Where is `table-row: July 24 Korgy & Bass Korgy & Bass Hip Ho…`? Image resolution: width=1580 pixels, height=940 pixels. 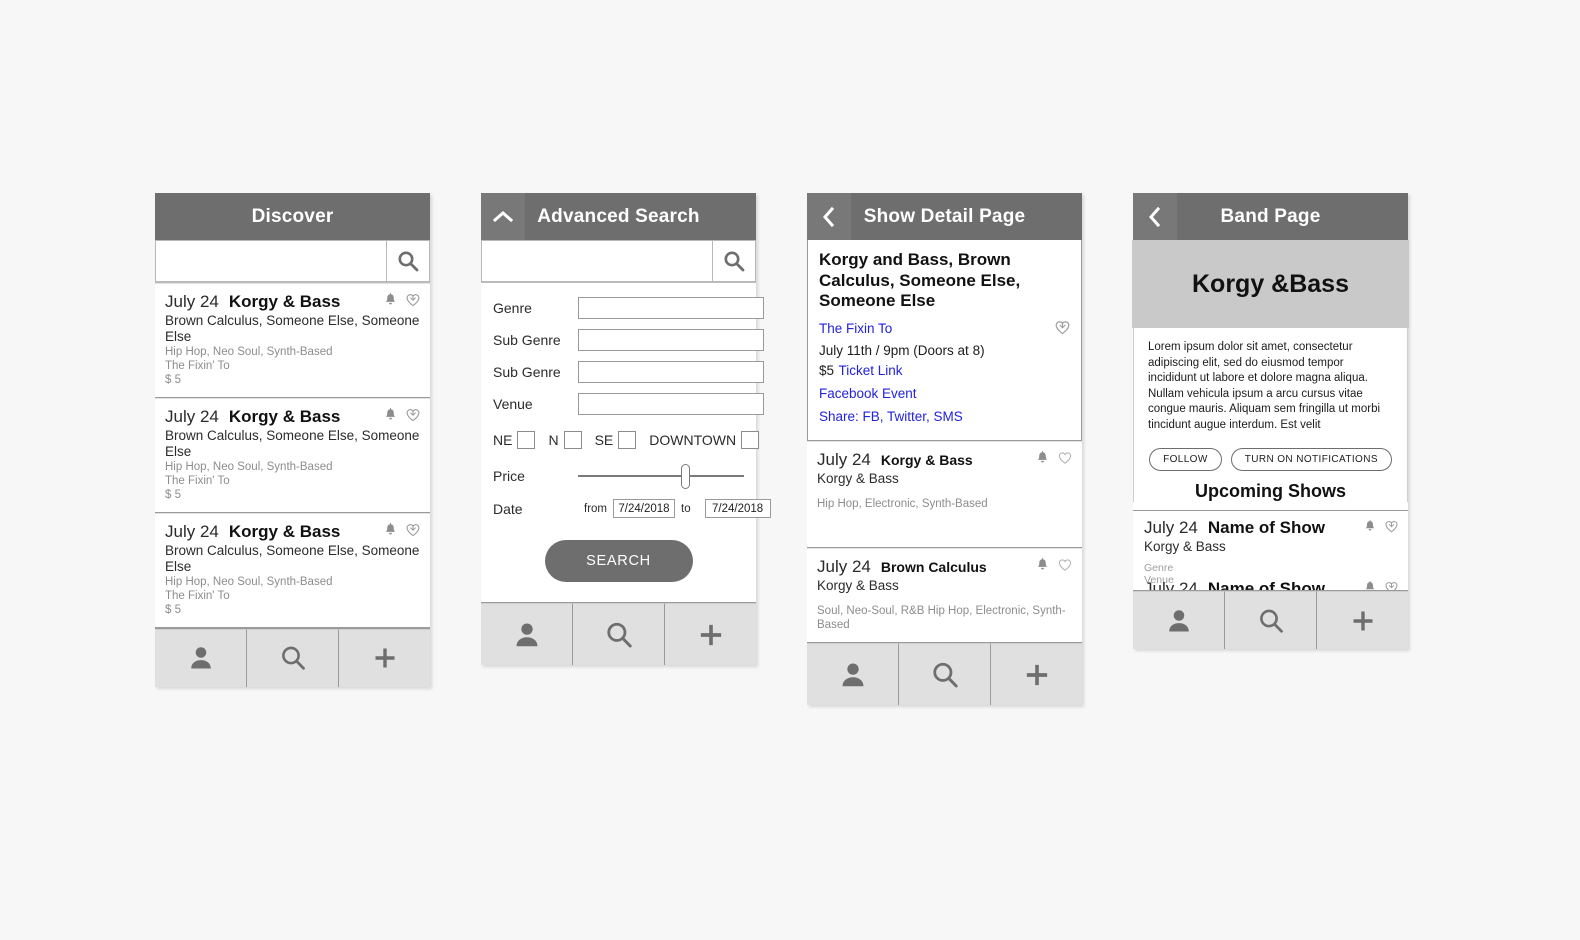
table-row: July 24 Korgy & Bass Korgy & Bass Hip Ho… is located at coordinates (944, 495).